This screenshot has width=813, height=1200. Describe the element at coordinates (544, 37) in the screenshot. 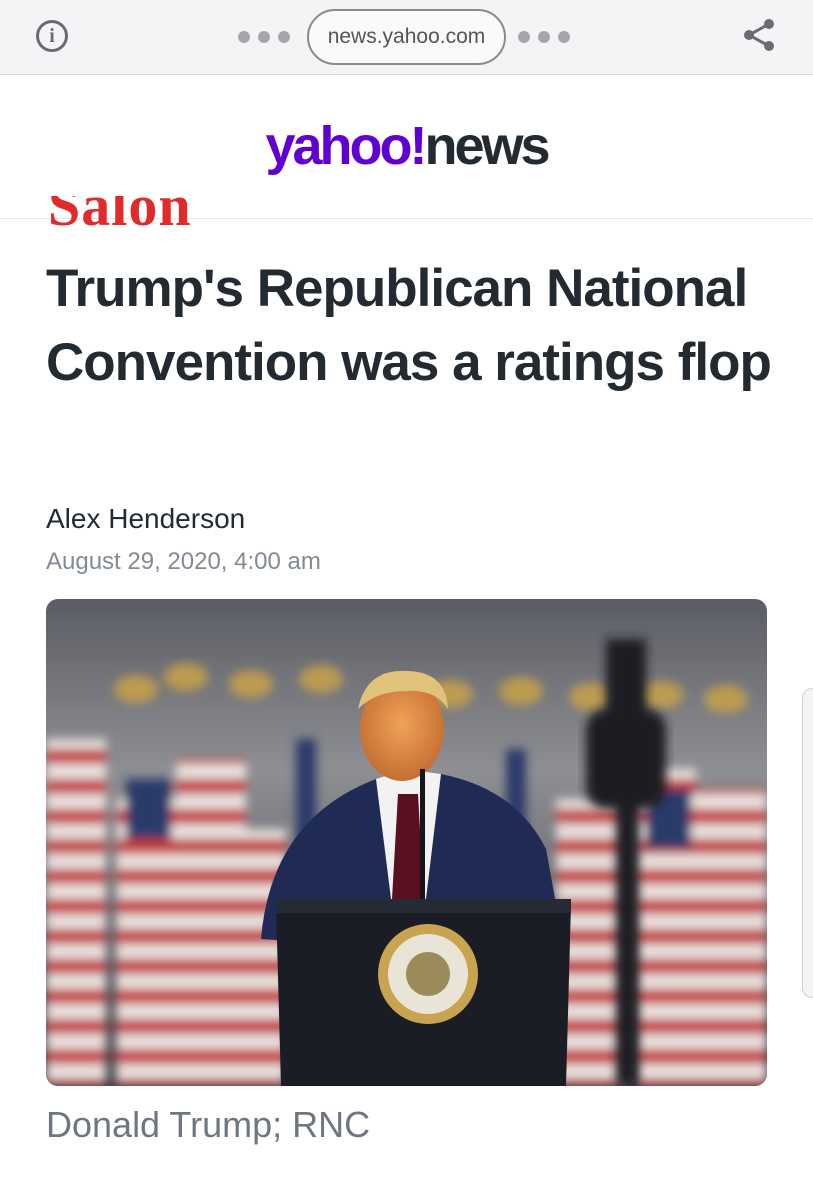

I see `page-dots-right` at that location.